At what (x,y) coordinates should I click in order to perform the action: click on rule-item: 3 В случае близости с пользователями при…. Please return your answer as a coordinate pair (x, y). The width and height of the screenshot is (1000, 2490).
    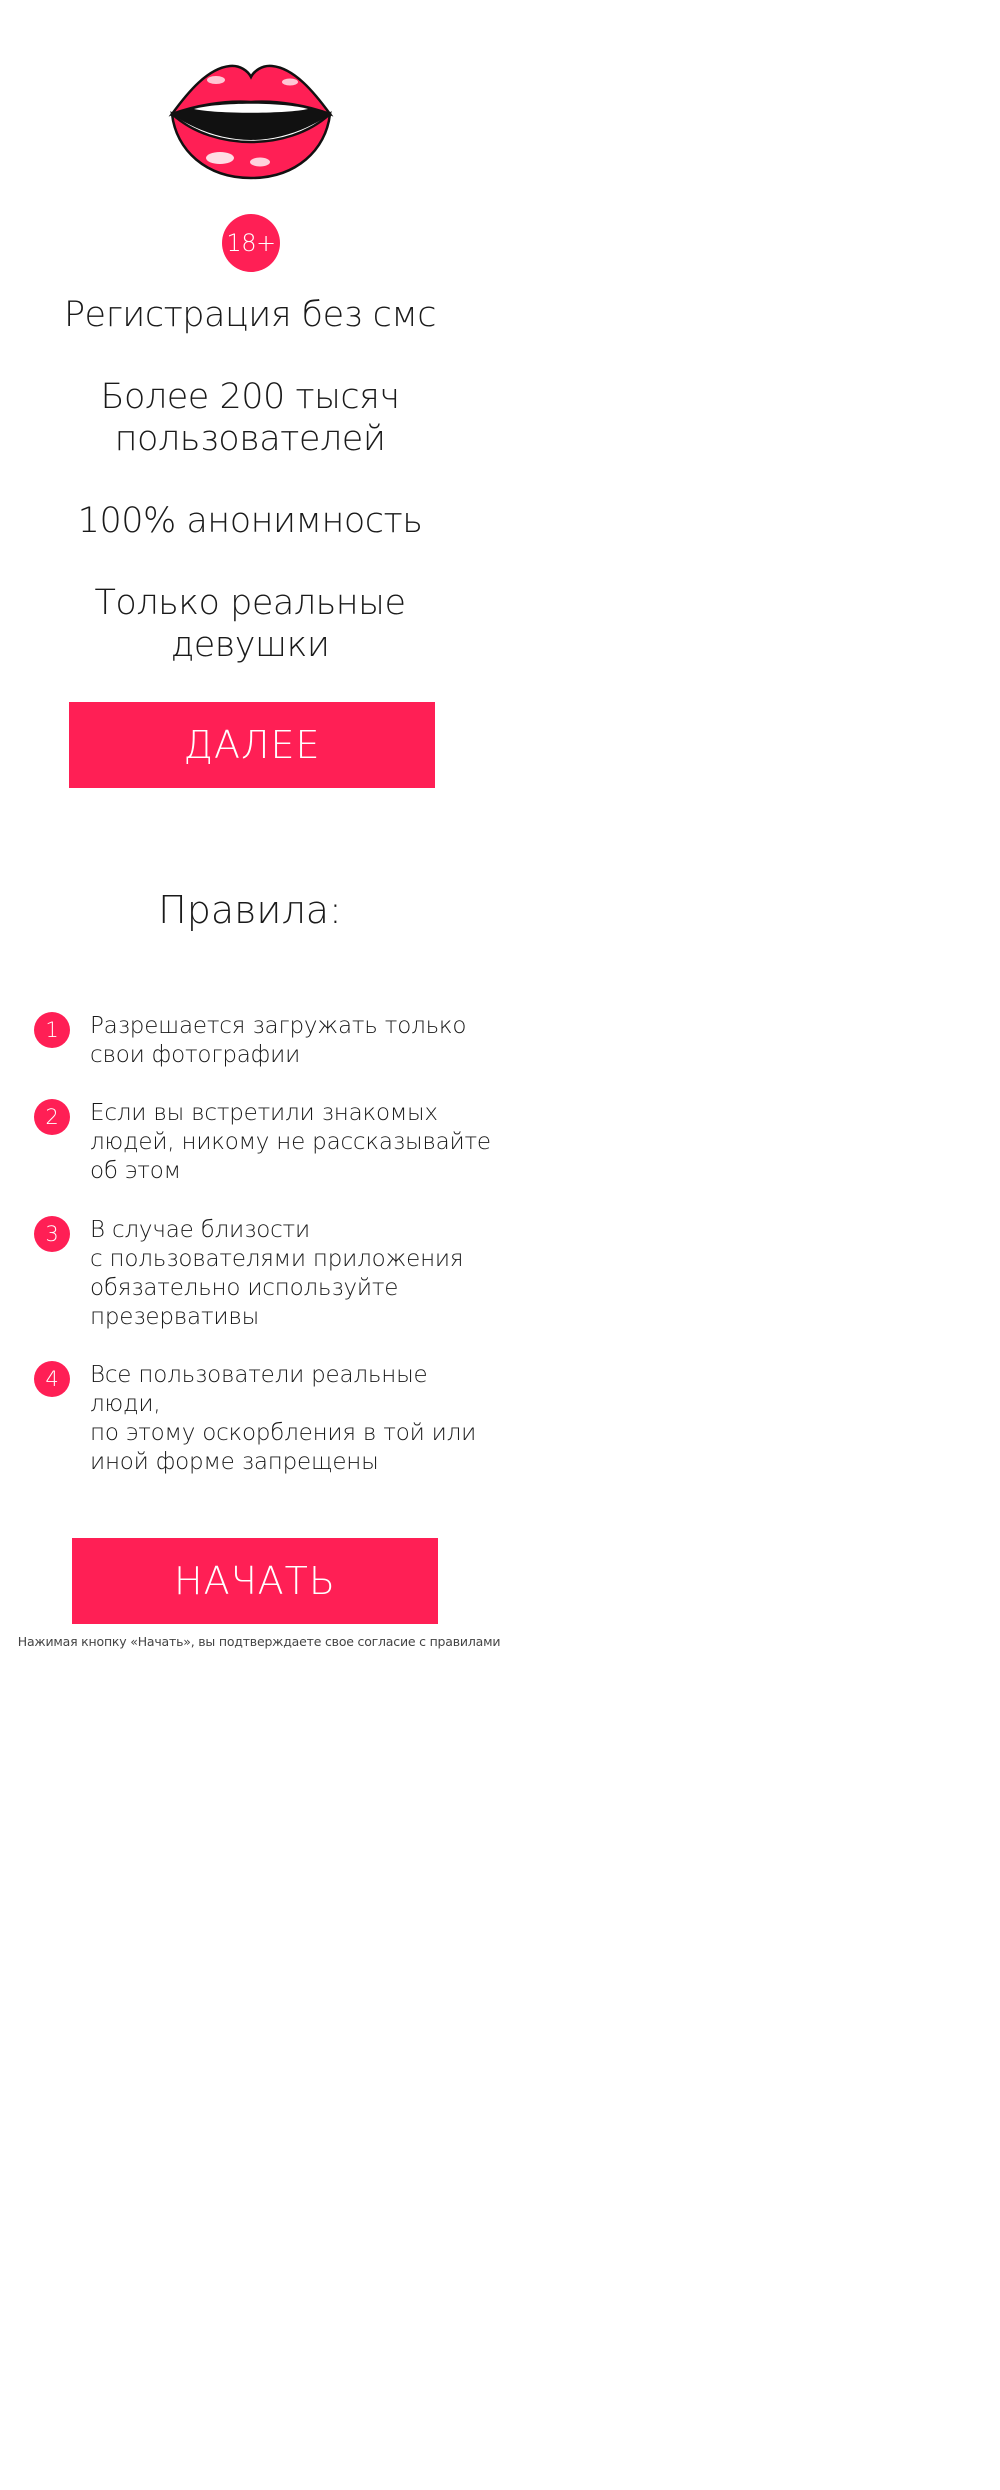
    Looking at the image, I should click on (269, 1274).